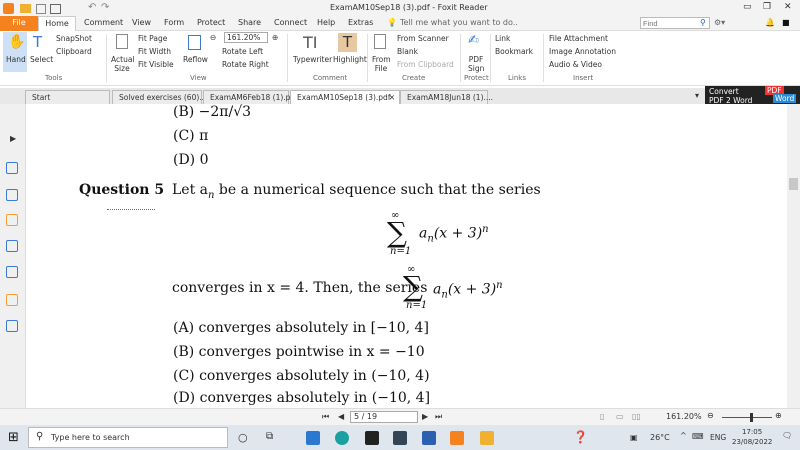 This screenshot has height=450, width=800. Describe the element at coordinates (360, 22) in the screenshot. I see `tab-extras: Extras` at that location.